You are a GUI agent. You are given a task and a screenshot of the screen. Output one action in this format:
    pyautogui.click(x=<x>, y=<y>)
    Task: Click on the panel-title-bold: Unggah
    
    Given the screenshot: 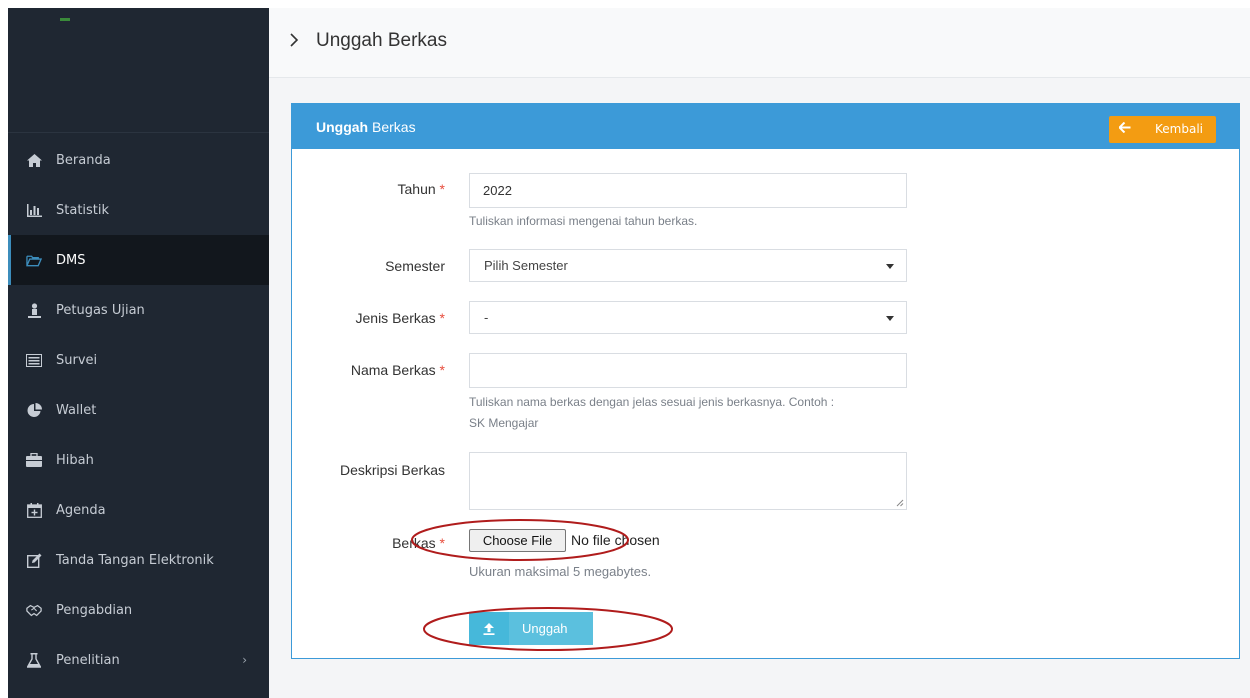 What is the action you would take?
    pyautogui.click(x=342, y=127)
    